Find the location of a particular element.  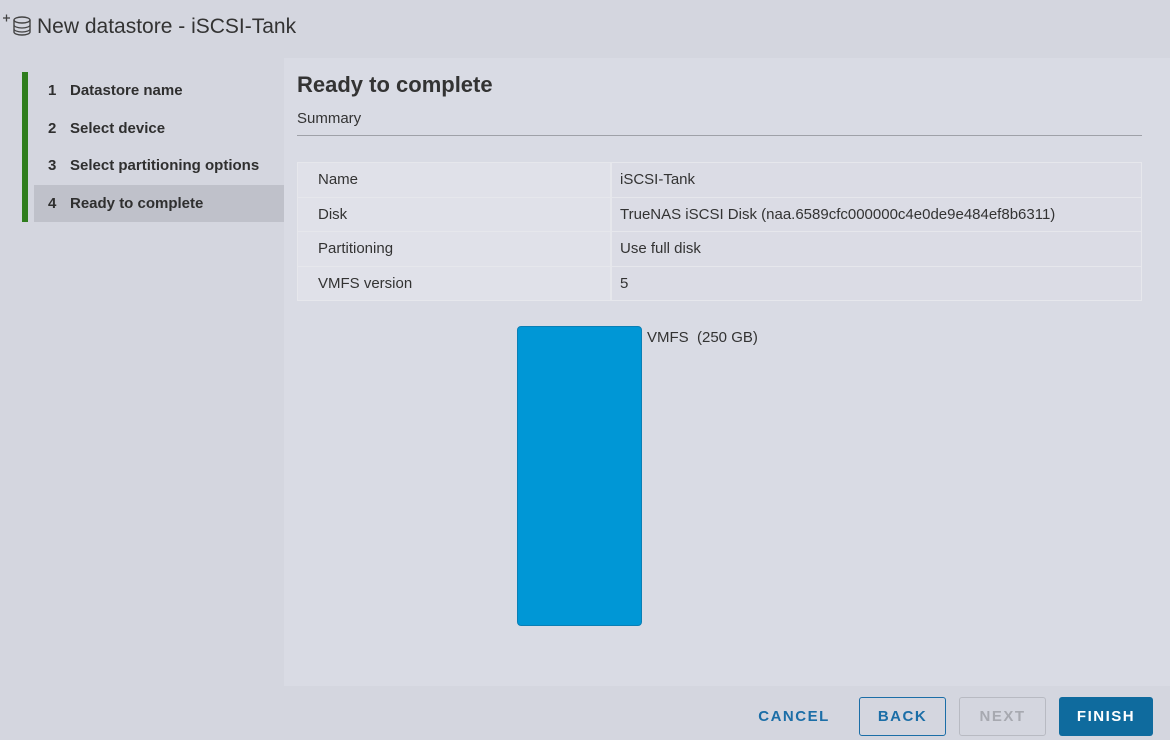

summary-key: Disk is located at coordinates (454, 214).